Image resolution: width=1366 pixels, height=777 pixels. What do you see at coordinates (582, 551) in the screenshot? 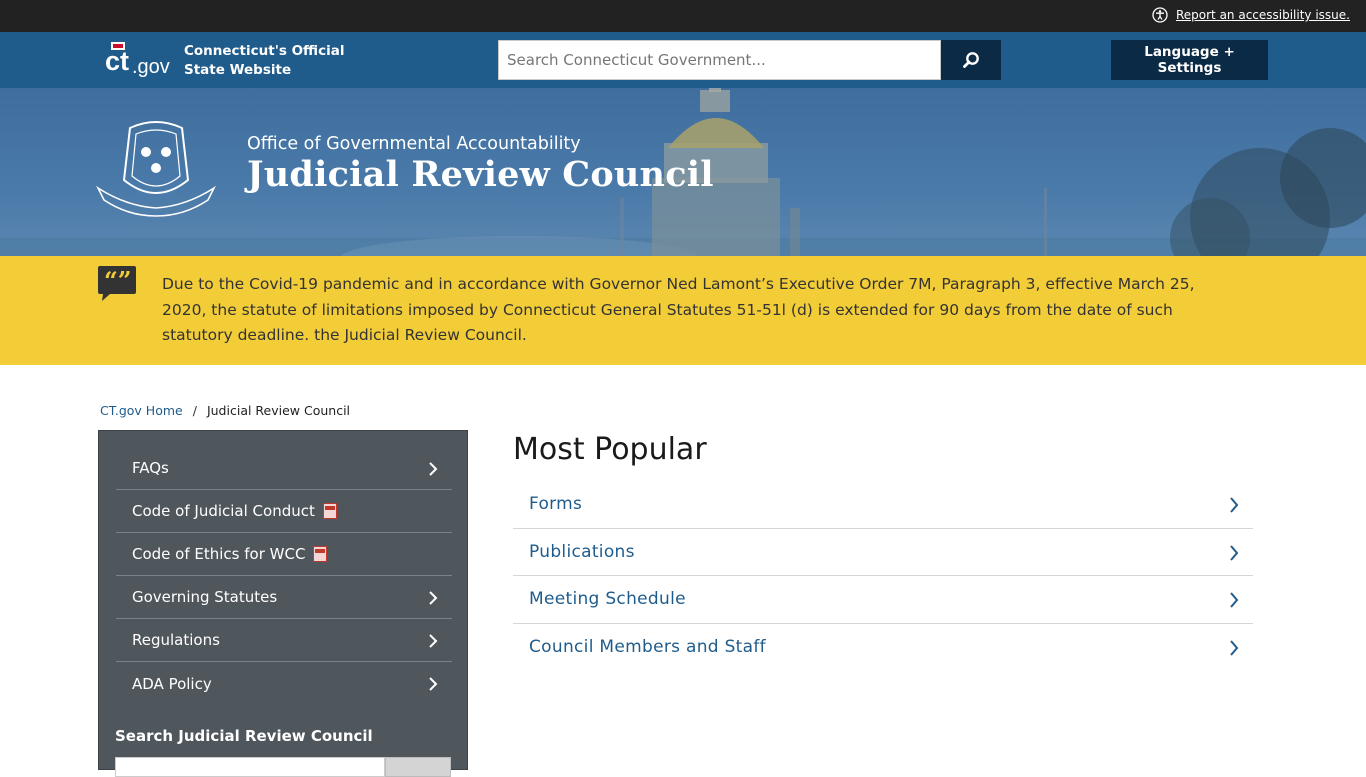
I see `popular-link-label: Publications` at bounding box center [582, 551].